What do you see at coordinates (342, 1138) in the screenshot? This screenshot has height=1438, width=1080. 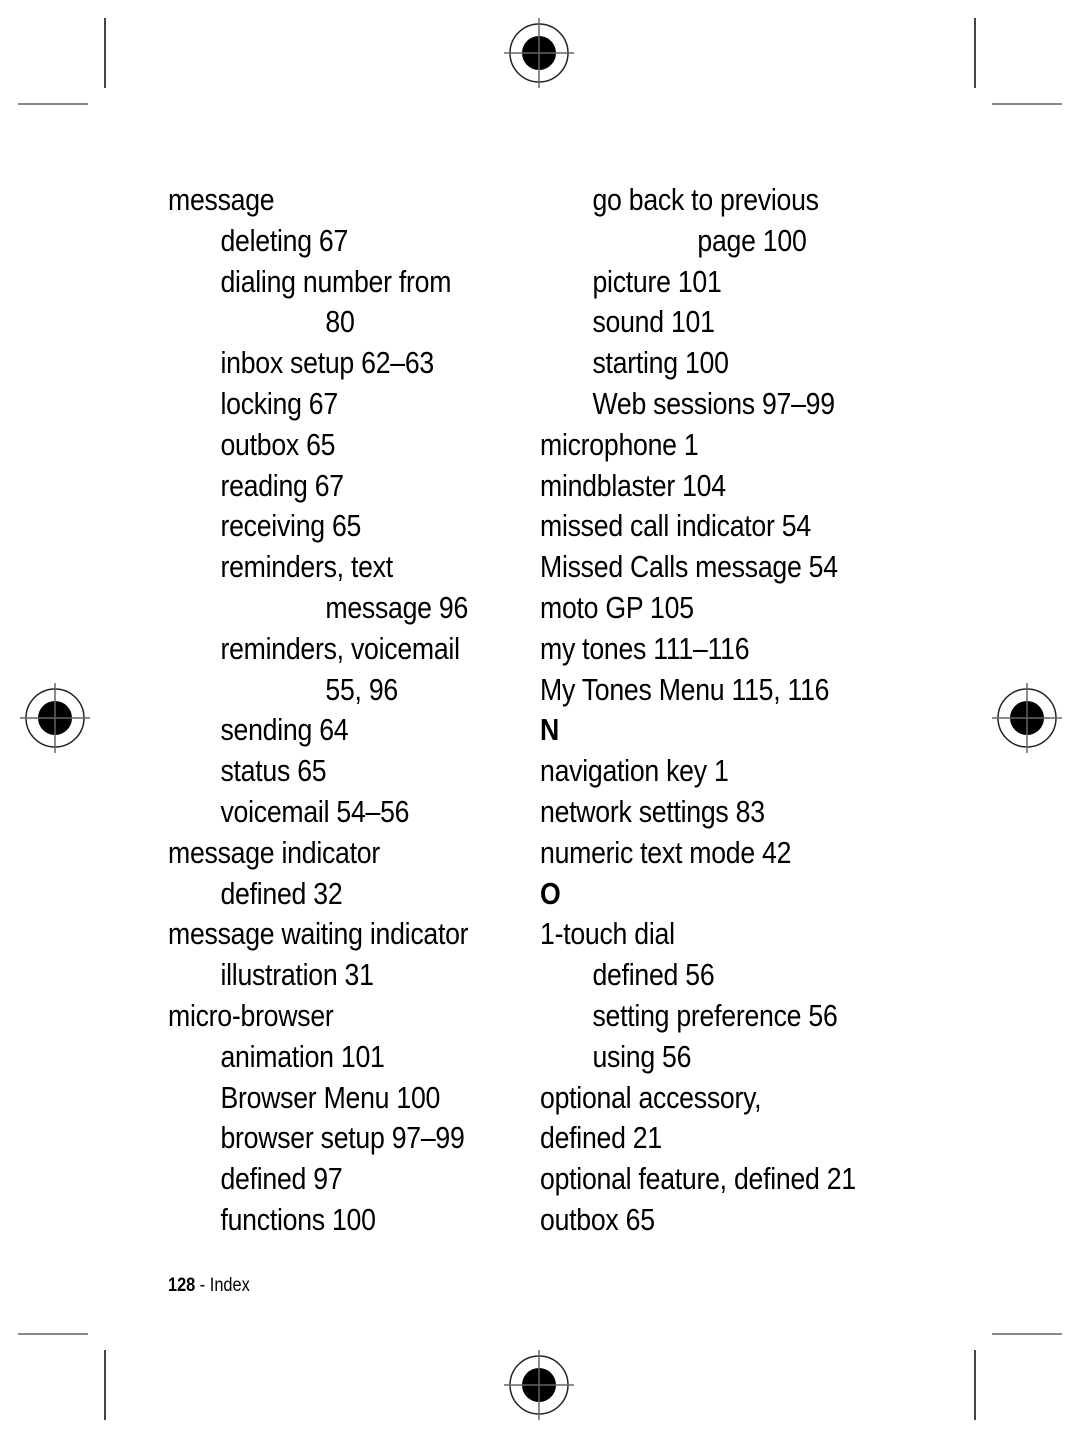 I see `index-entry: browser setup 97–99` at bounding box center [342, 1138].